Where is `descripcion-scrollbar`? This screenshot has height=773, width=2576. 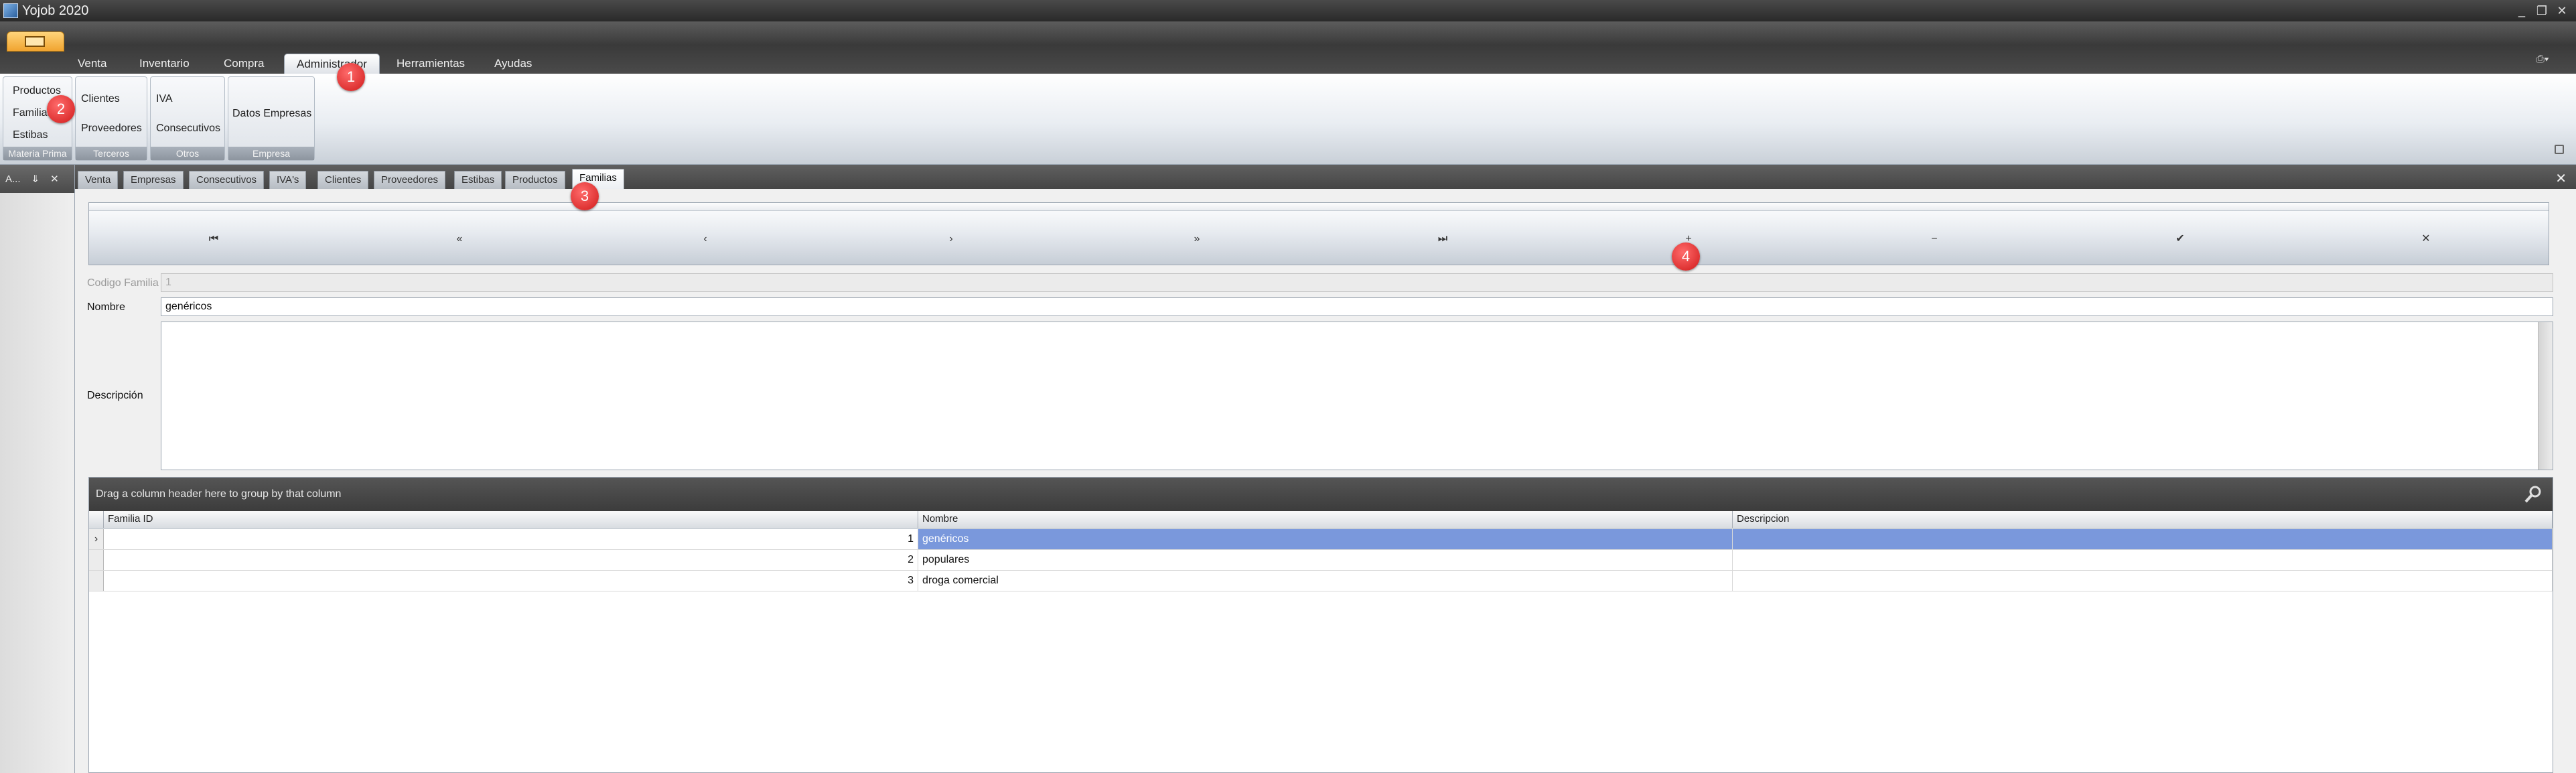 descripcion-scrollbar is located at coordinates (2545, 396).